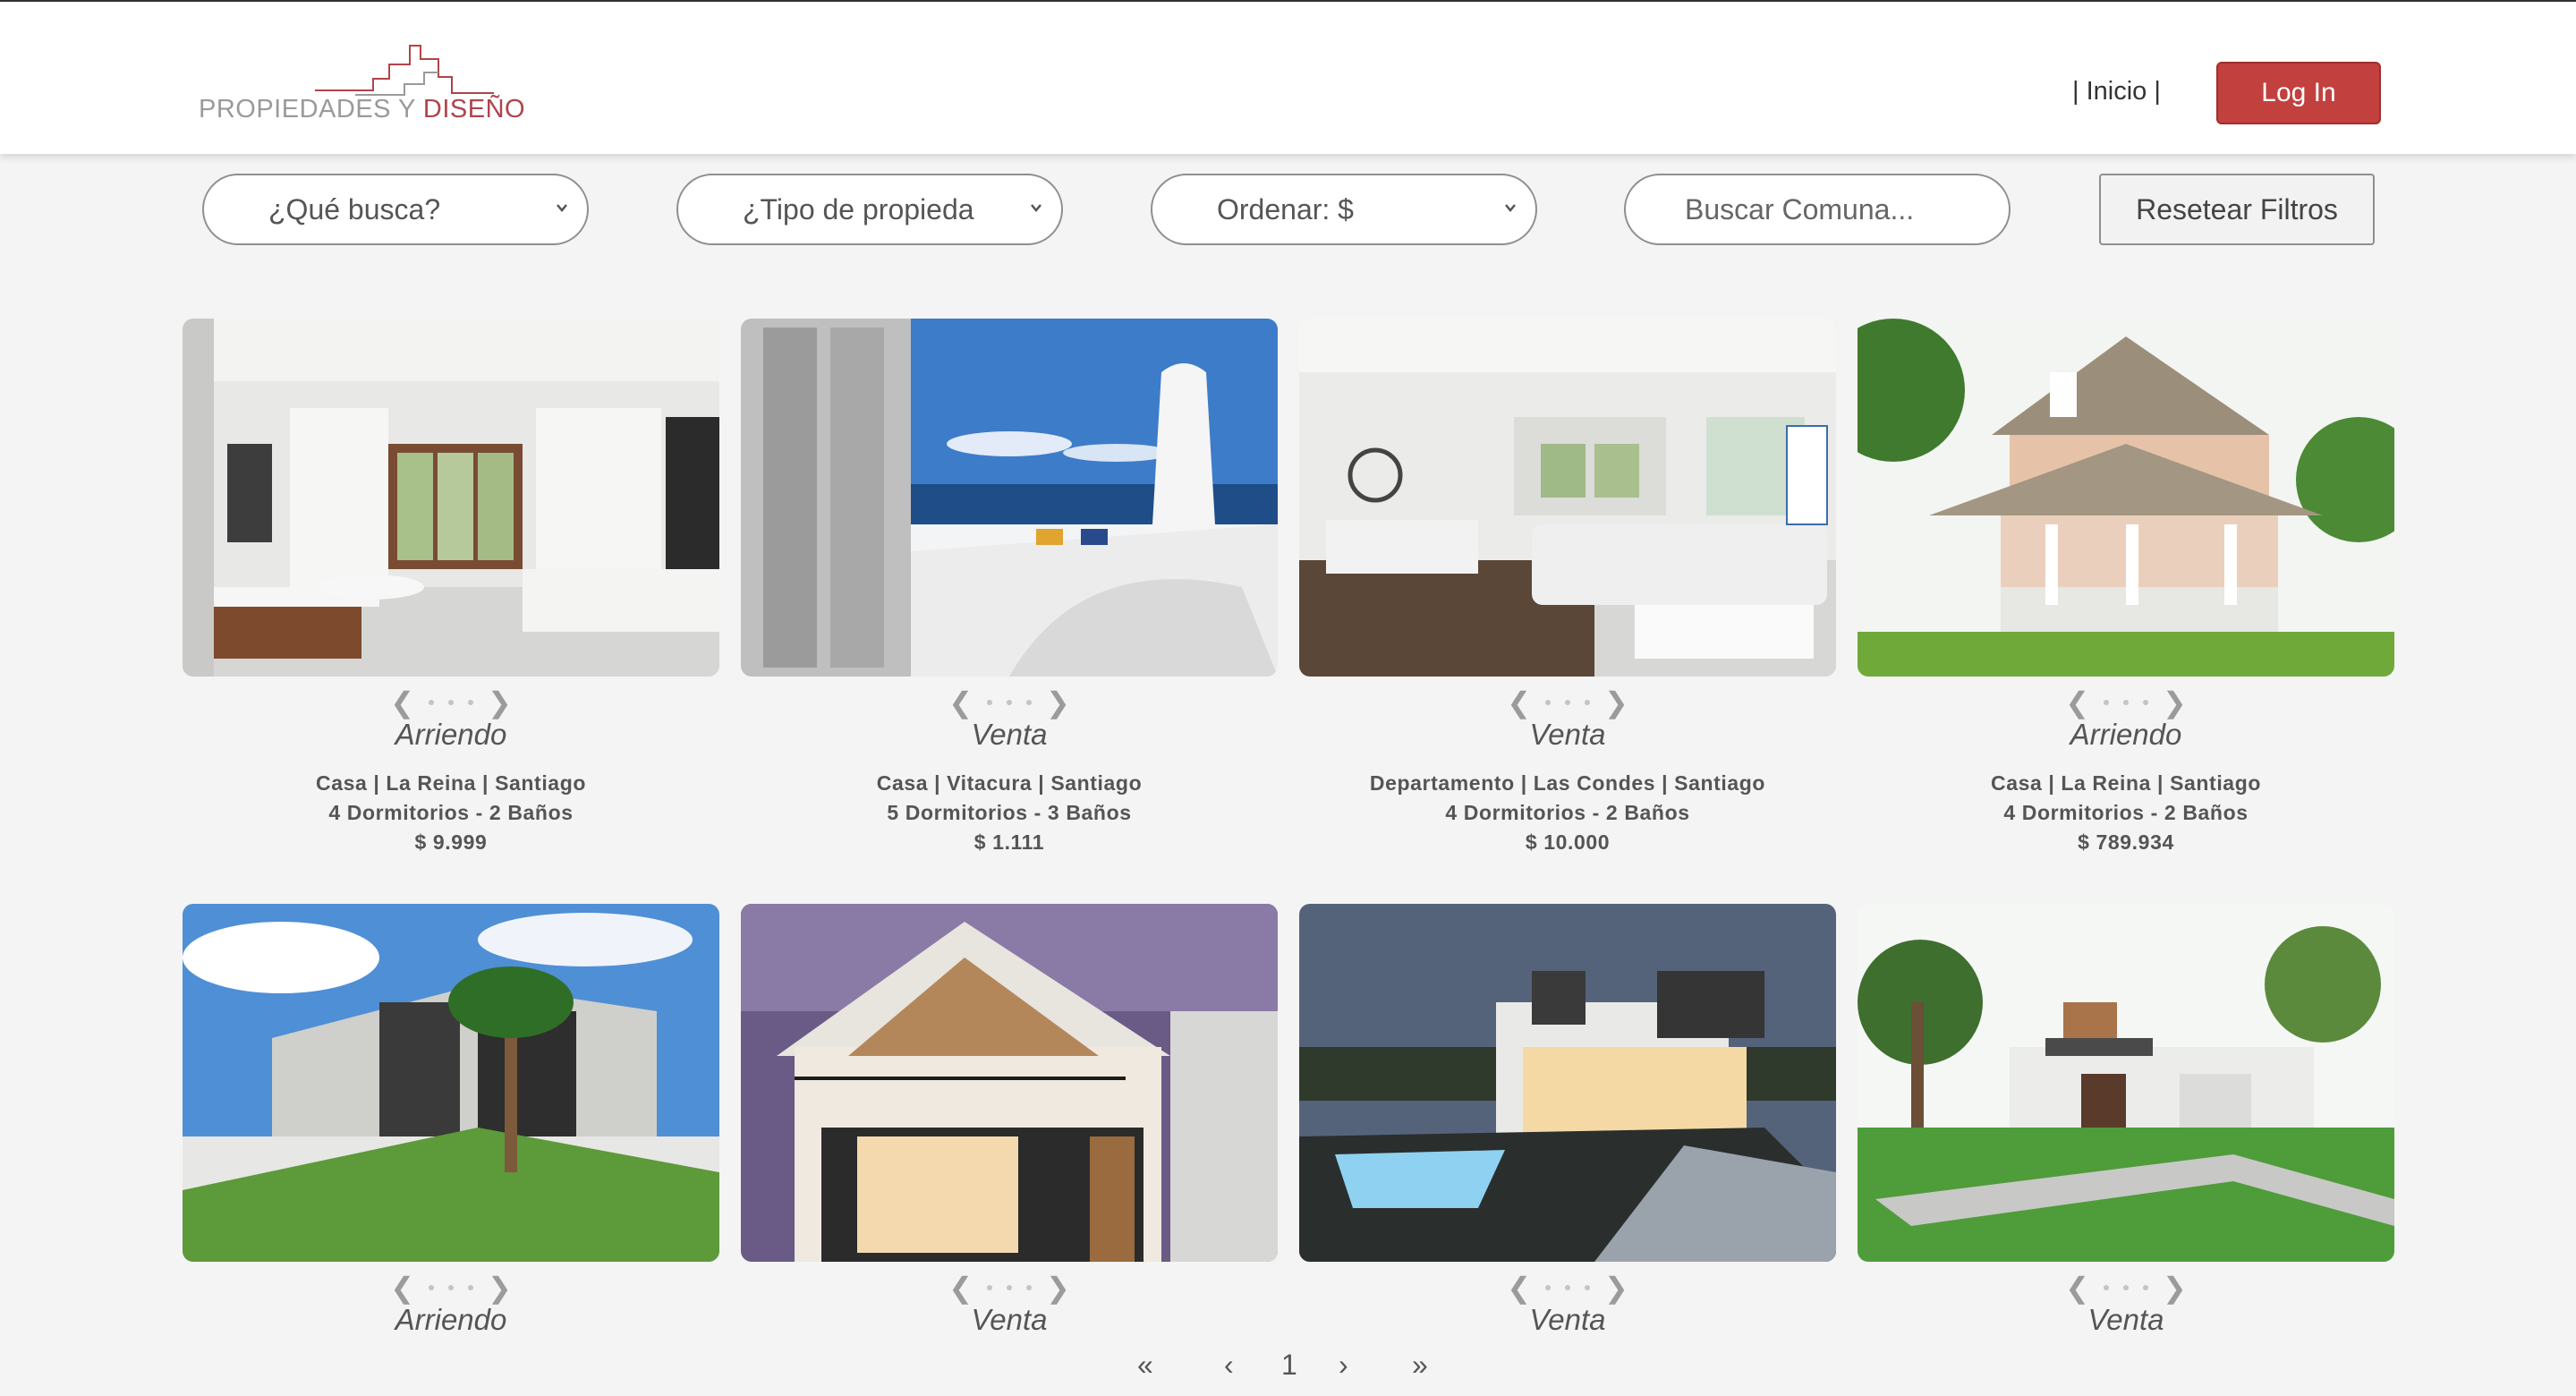 The width and height of the screenshot is (2576, 1396). What do you see at coordinates (395, 209) in the screenshot?
I see `que-busca-select: ¿Qué busca?` at bounding box center [395, 209].